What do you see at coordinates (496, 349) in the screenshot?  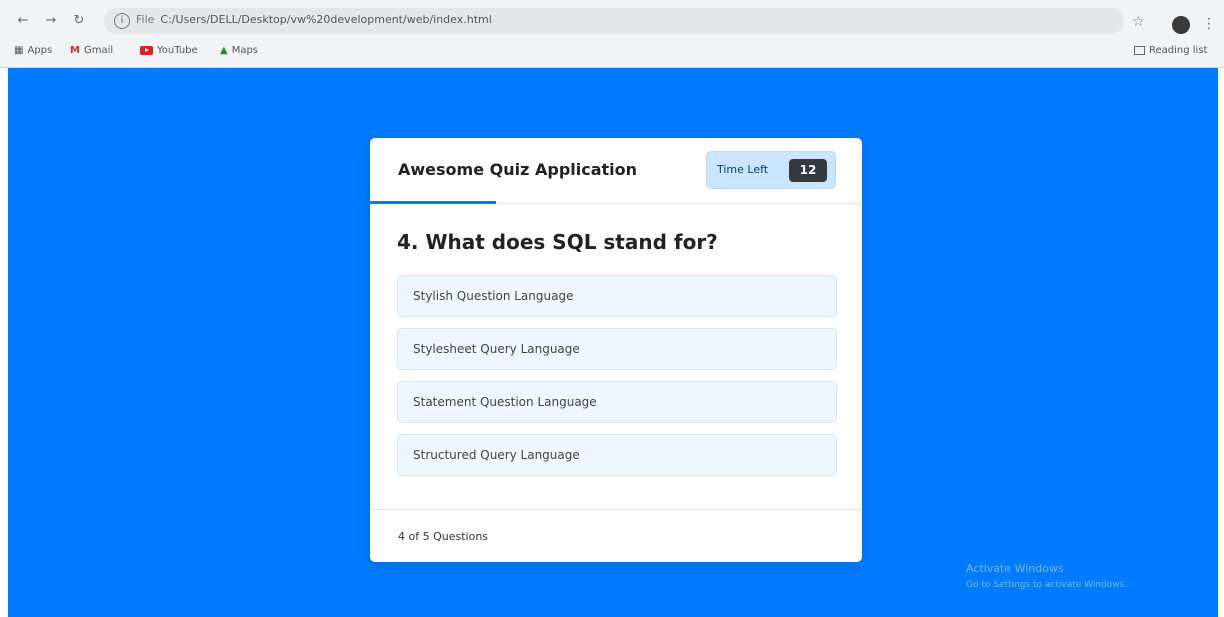 I see `option-label: Stylesheet Query Language` at bounding box center [496, 349].